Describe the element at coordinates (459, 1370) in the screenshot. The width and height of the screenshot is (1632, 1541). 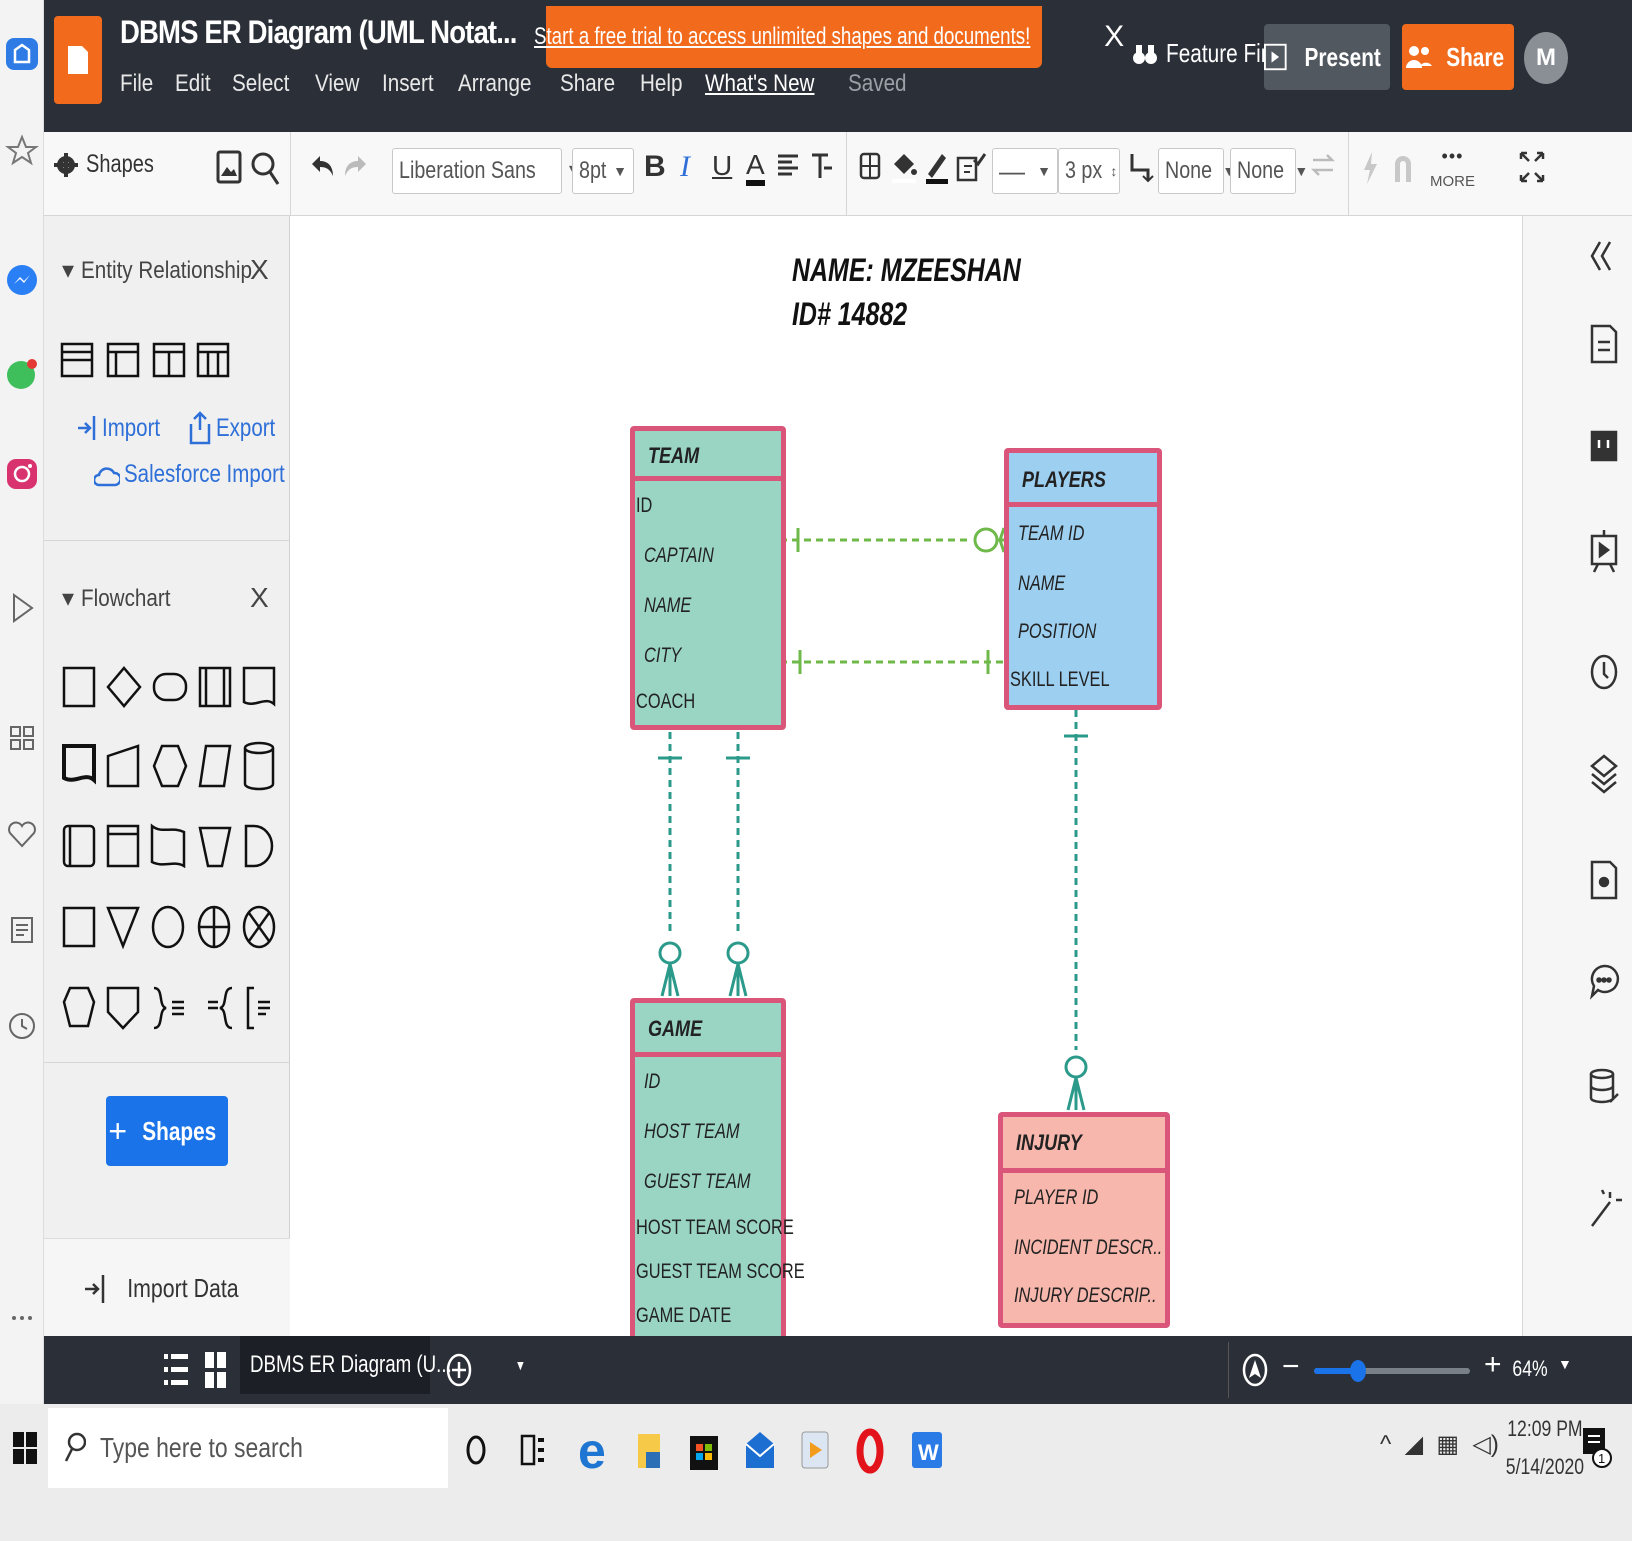
I see `add-page-icon` at that location.